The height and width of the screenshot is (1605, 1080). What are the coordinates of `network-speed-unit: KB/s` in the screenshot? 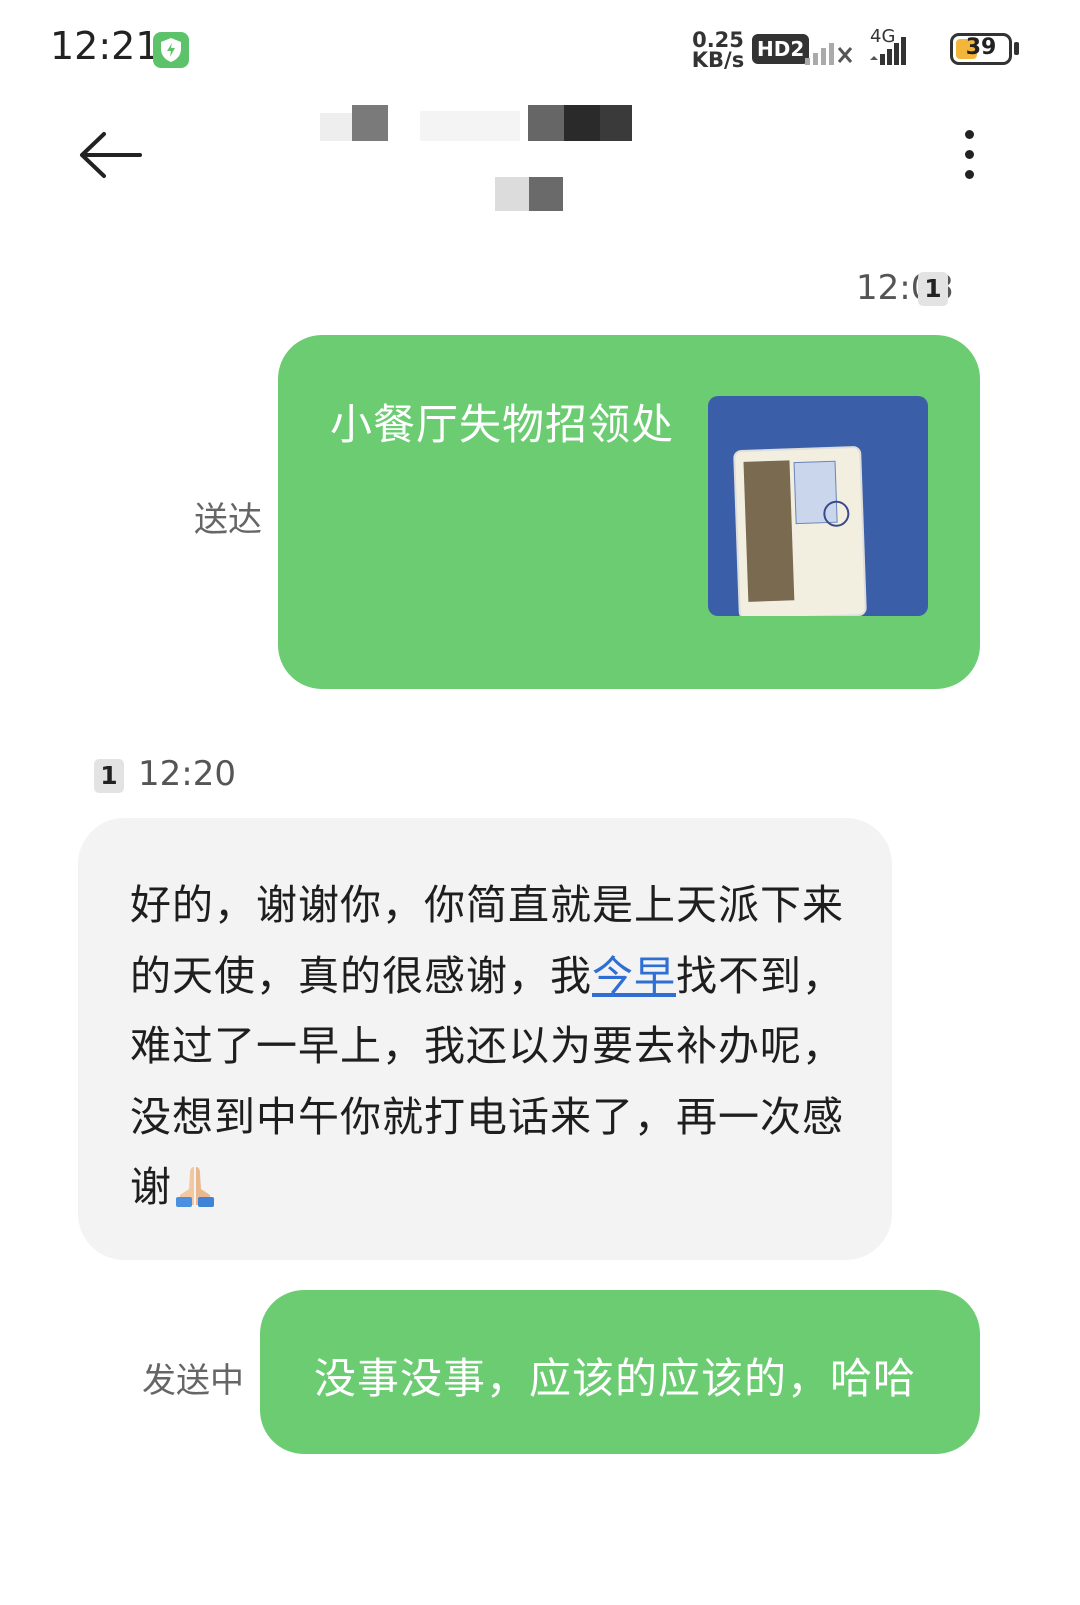 It's located at (718, 60).